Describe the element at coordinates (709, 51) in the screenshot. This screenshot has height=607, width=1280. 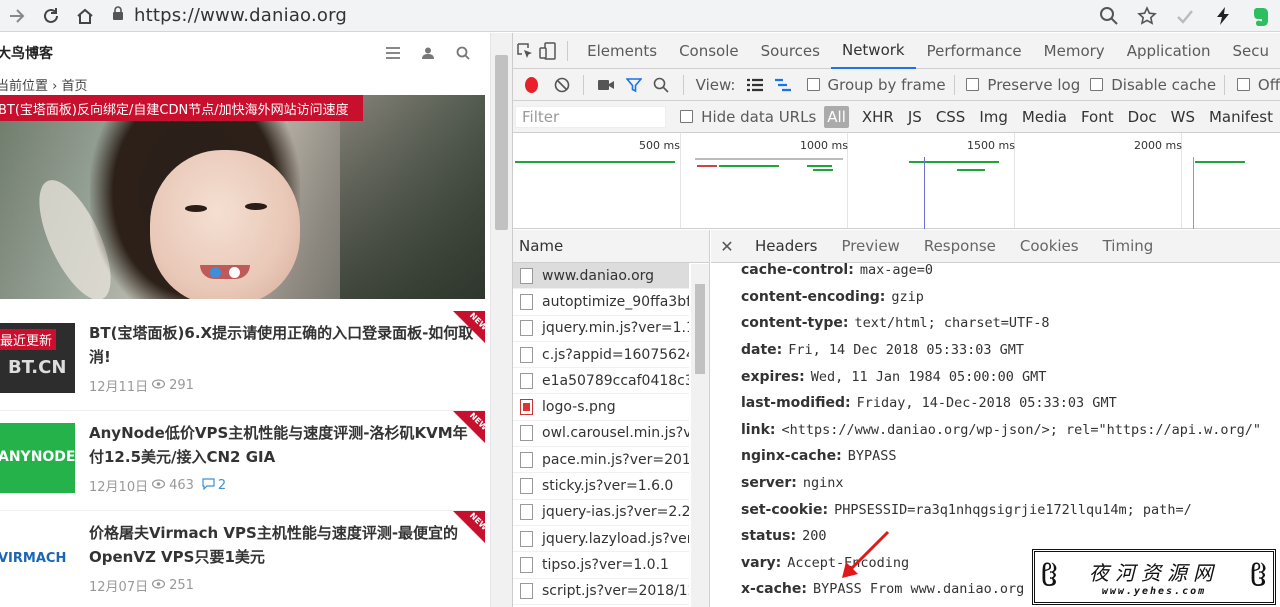
I see `tab-console: Console` at that location.